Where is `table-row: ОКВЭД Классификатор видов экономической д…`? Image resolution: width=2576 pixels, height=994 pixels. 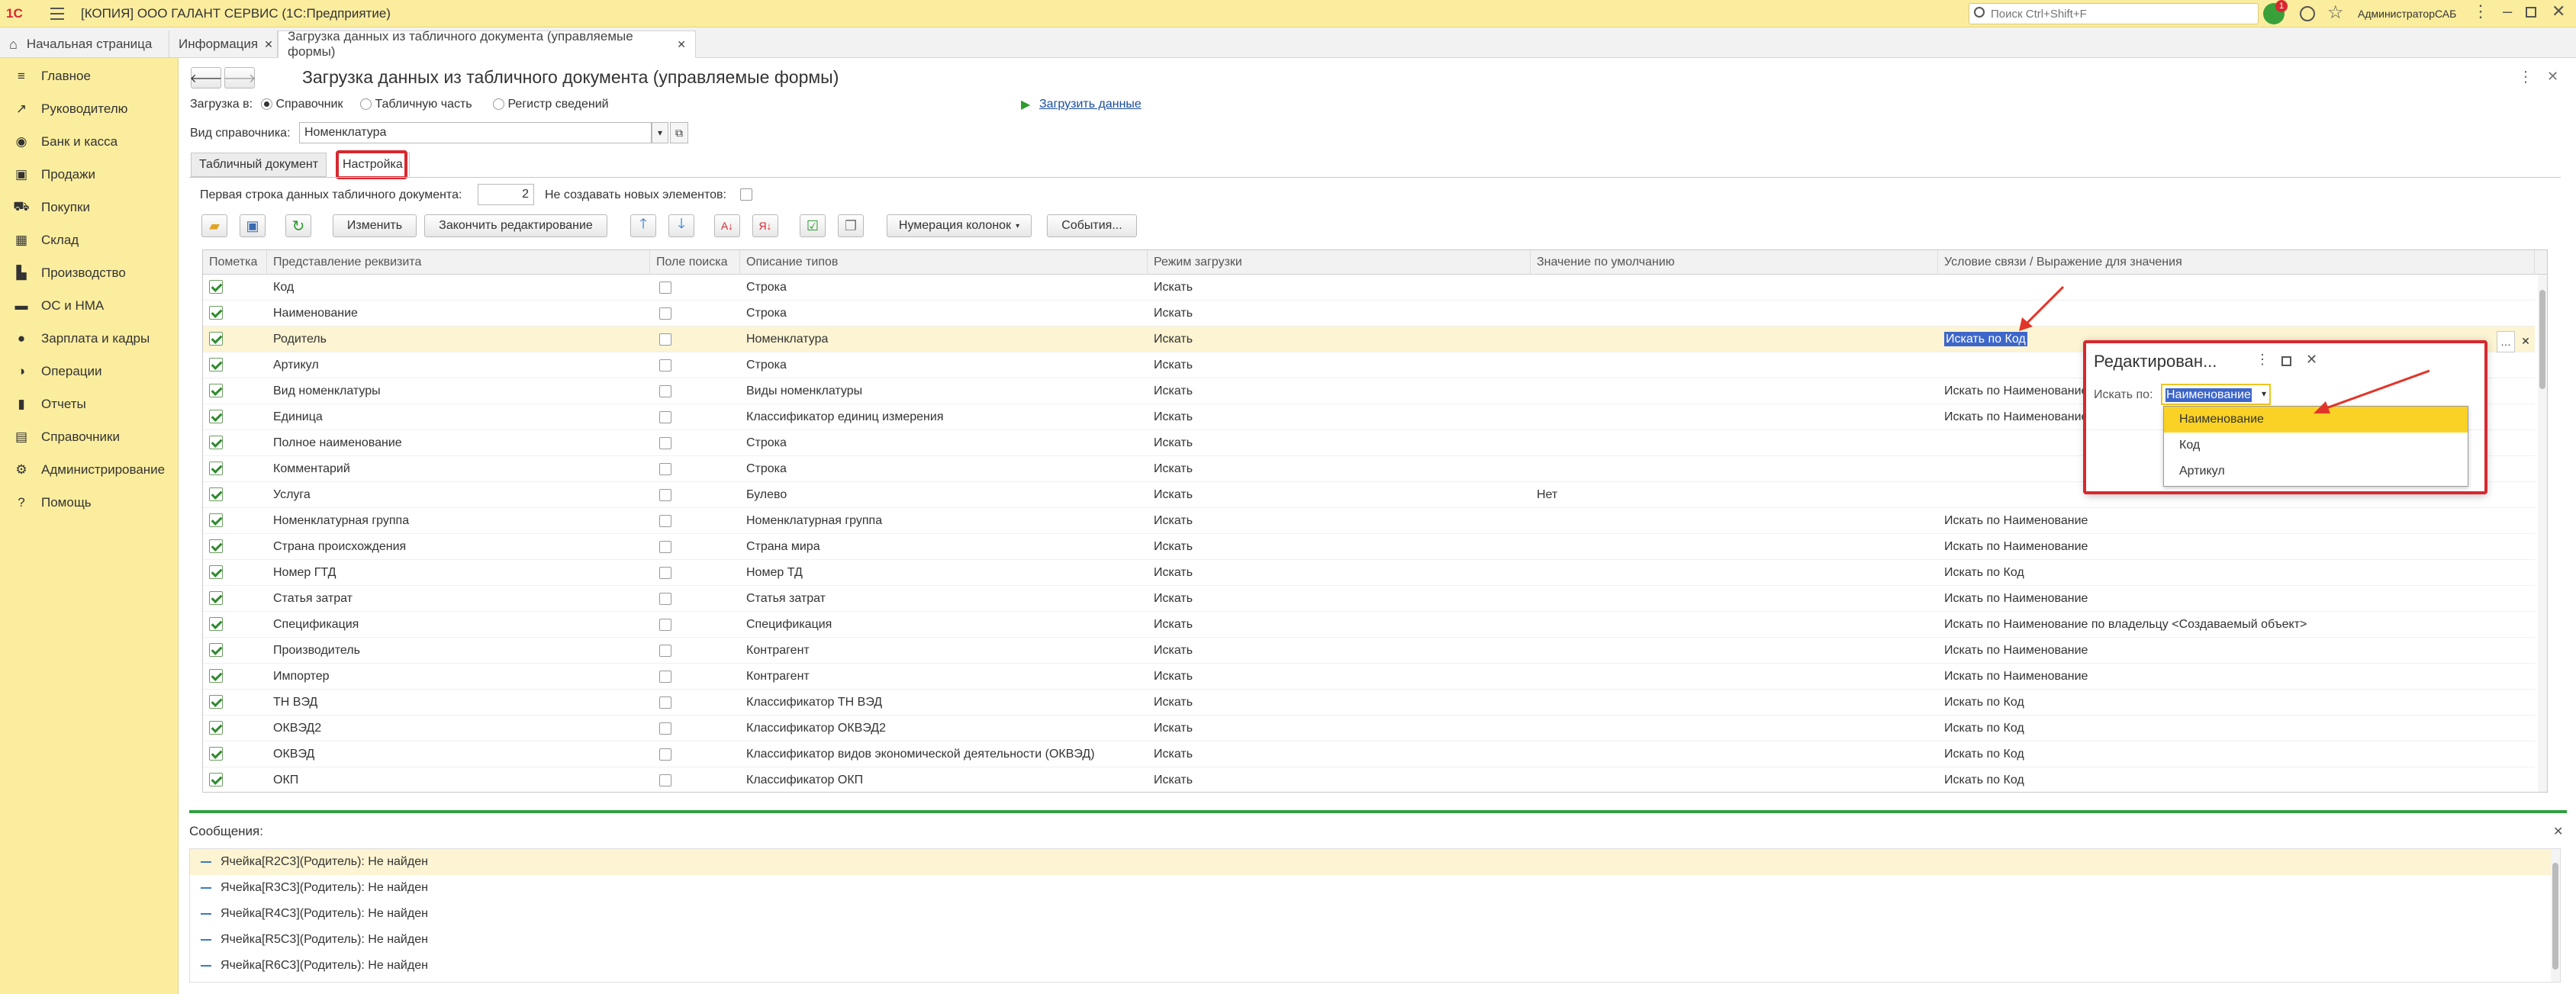 table-row: ОКВЭД Классификатор видов экономической д… is located at coordinates (1369, 754).